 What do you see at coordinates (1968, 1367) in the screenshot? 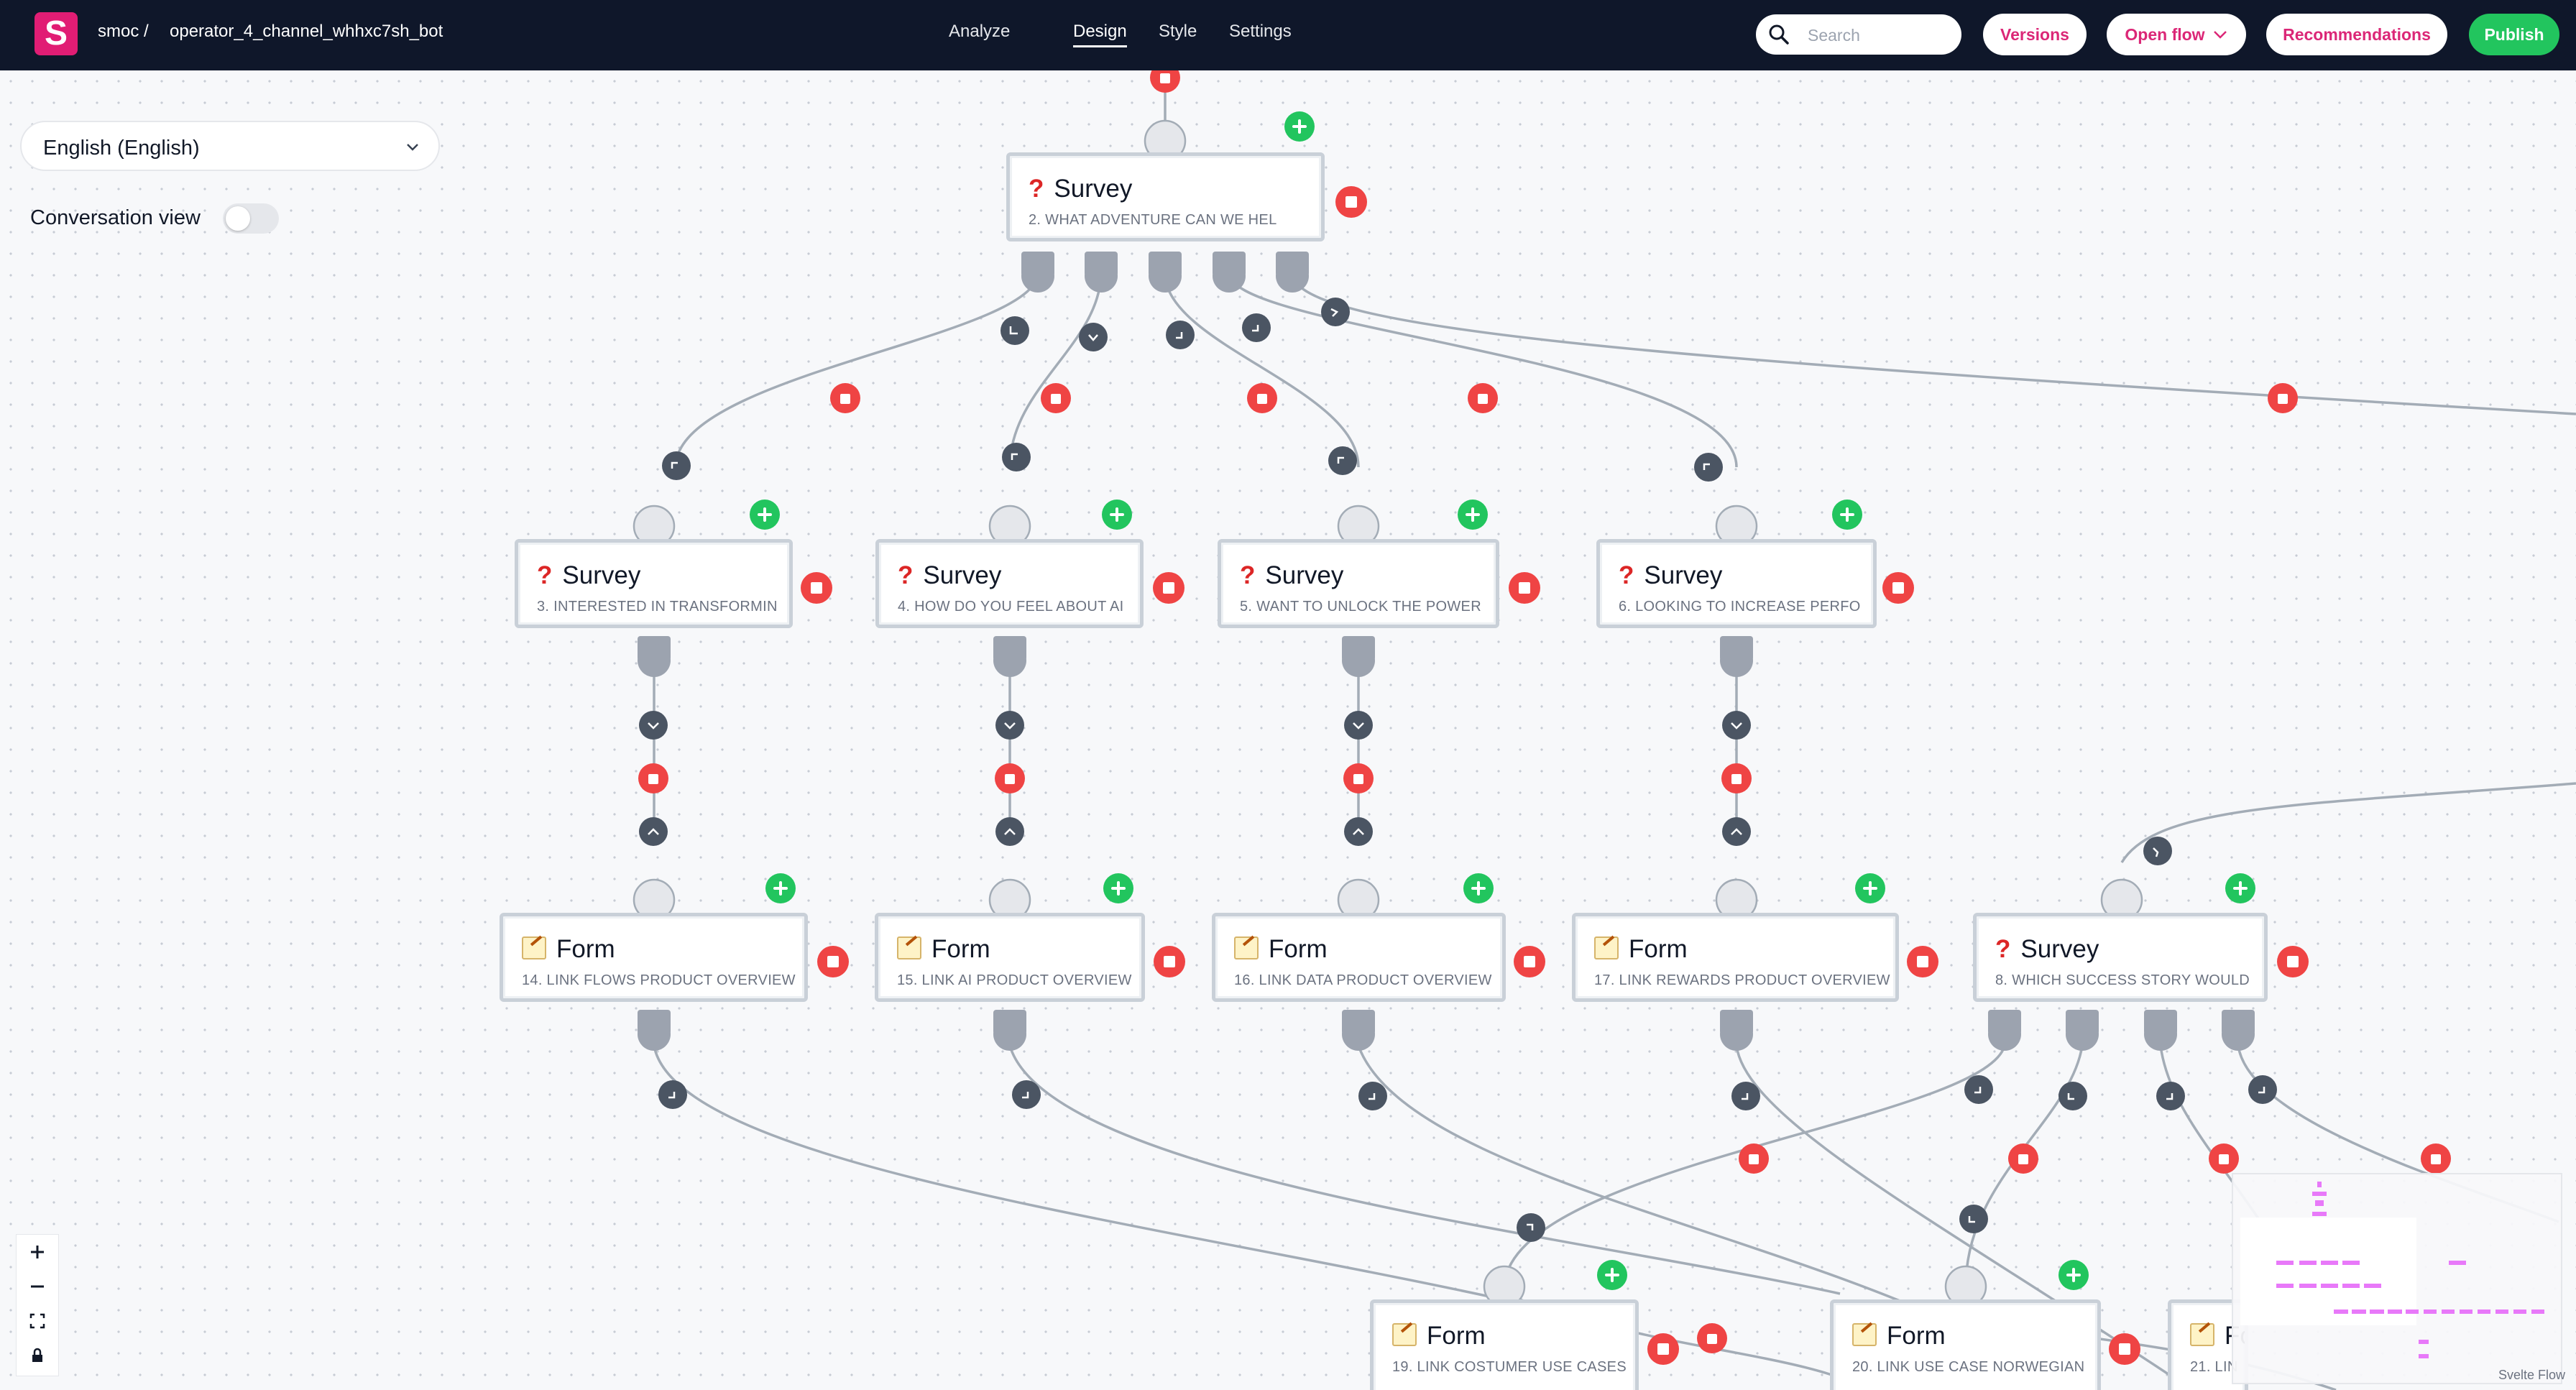
I see `node-subtitle: 20. LINK USE CASE NORWEGIAN` at bounding box center [1968, 1367].